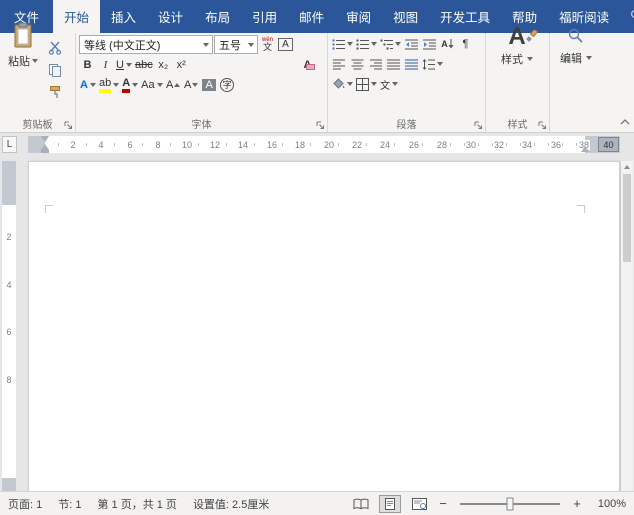 The width and height of the screenshot is (634, 515). I want to click on font-size-select: 五号, so click(236, 44).